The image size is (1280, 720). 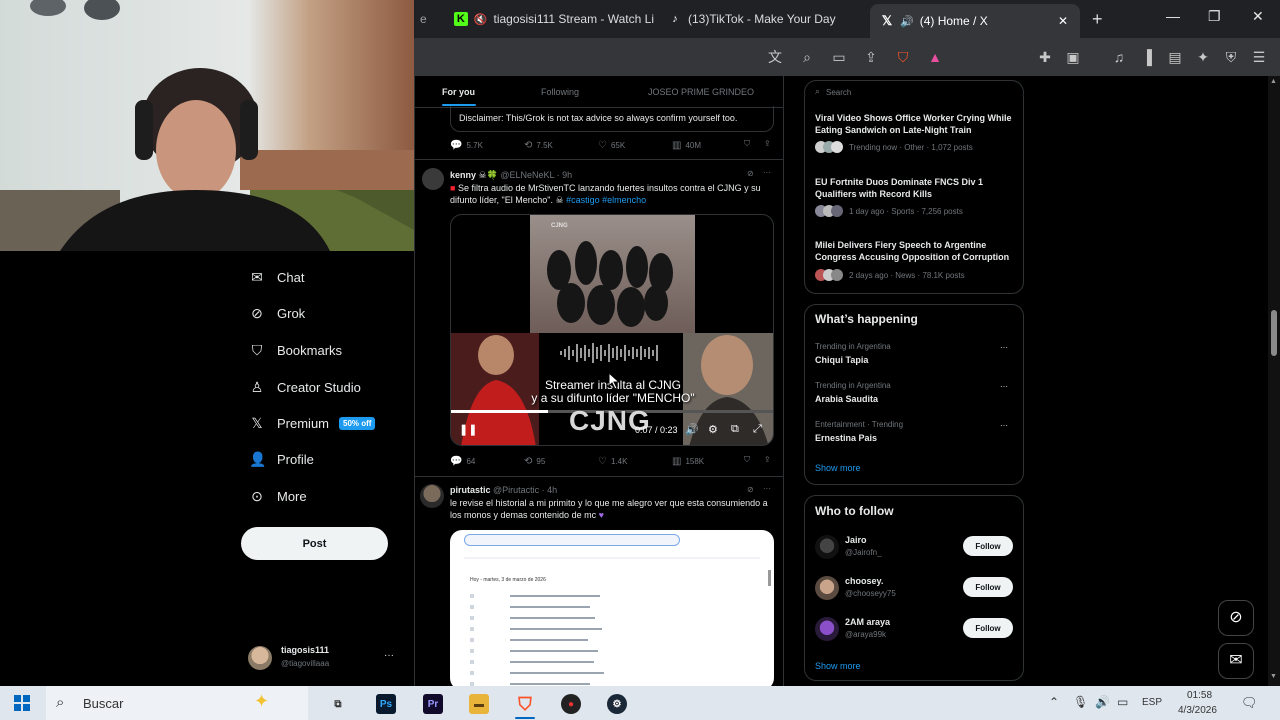 I want to click on nav-more: ⊙ More, so click(x=278, y=496).